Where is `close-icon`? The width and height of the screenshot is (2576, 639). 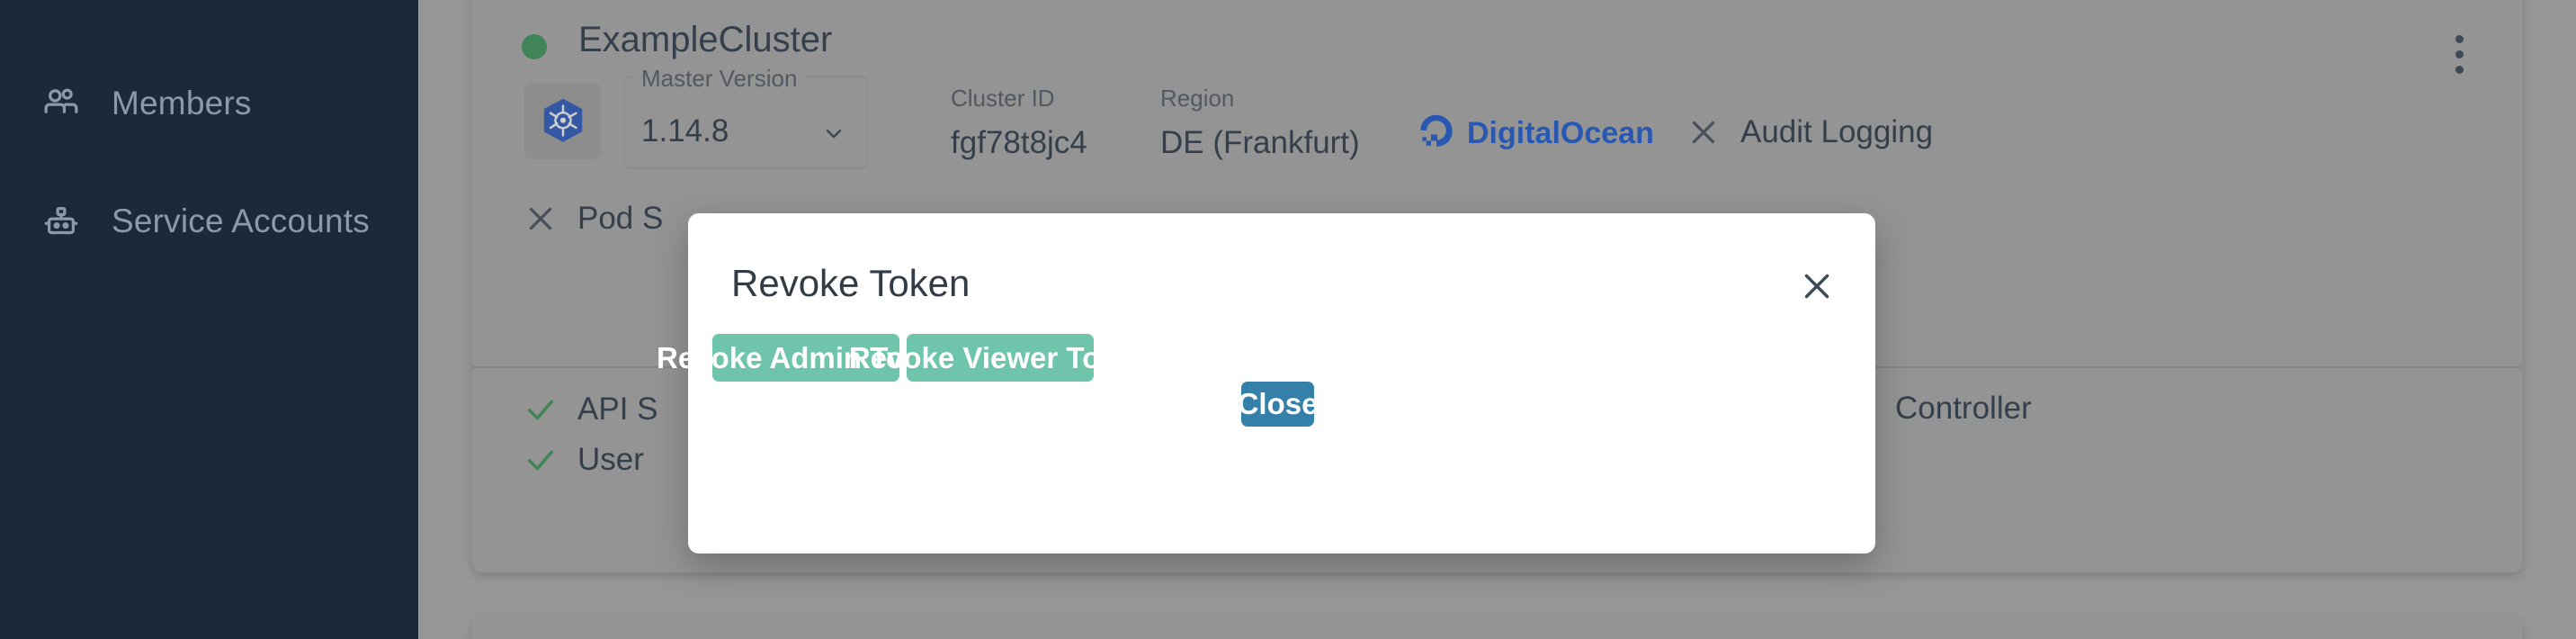 close-icon is located at coordinates (1817, 287).